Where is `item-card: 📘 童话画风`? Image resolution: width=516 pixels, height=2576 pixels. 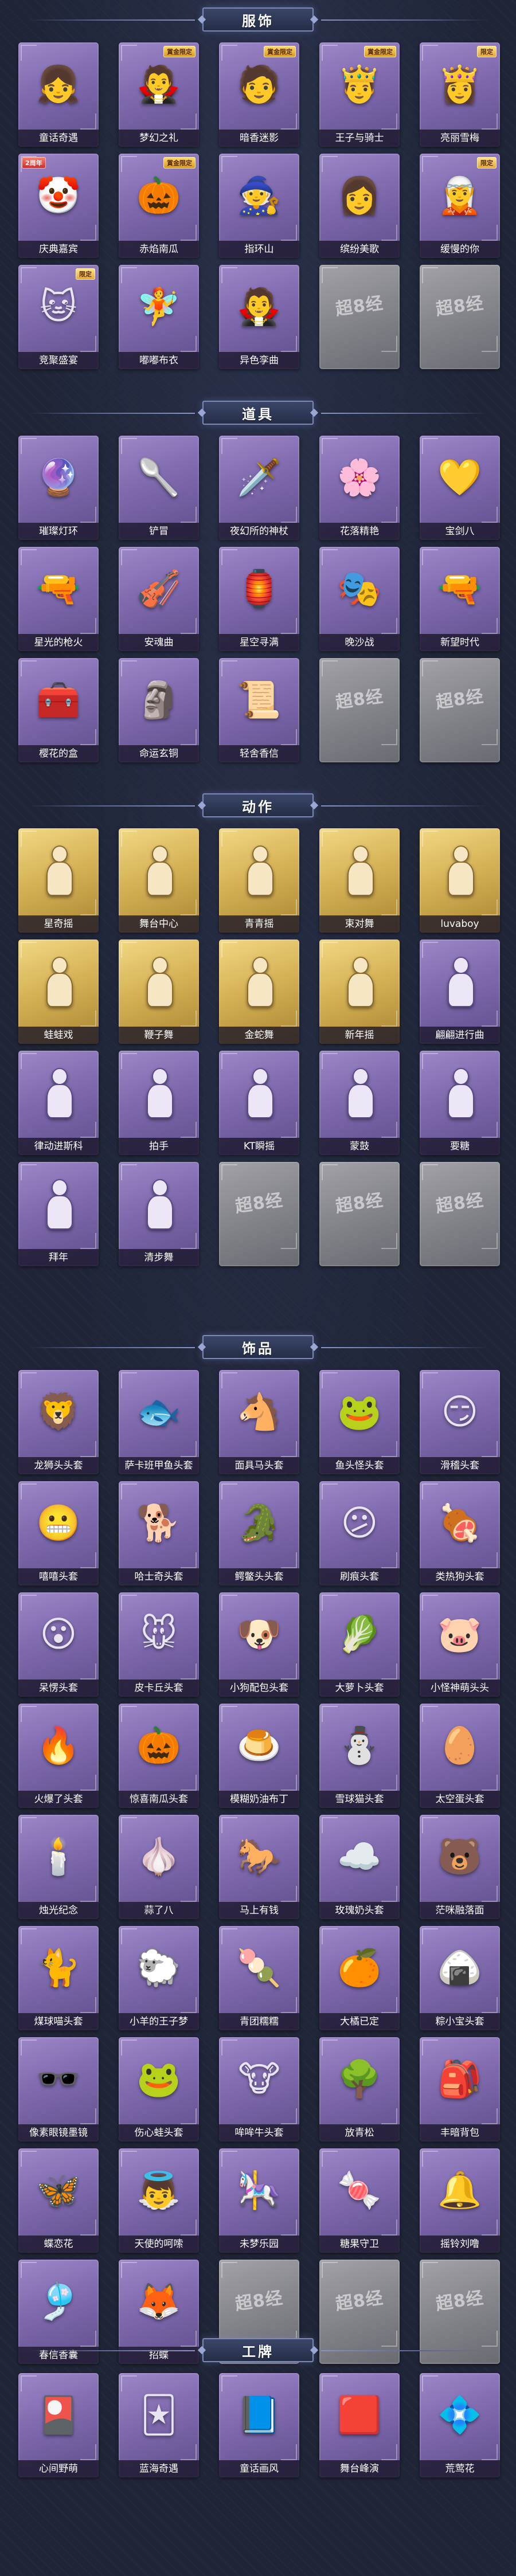
item-card: 📘 童话画风 is located at coordinates (259, 2425).